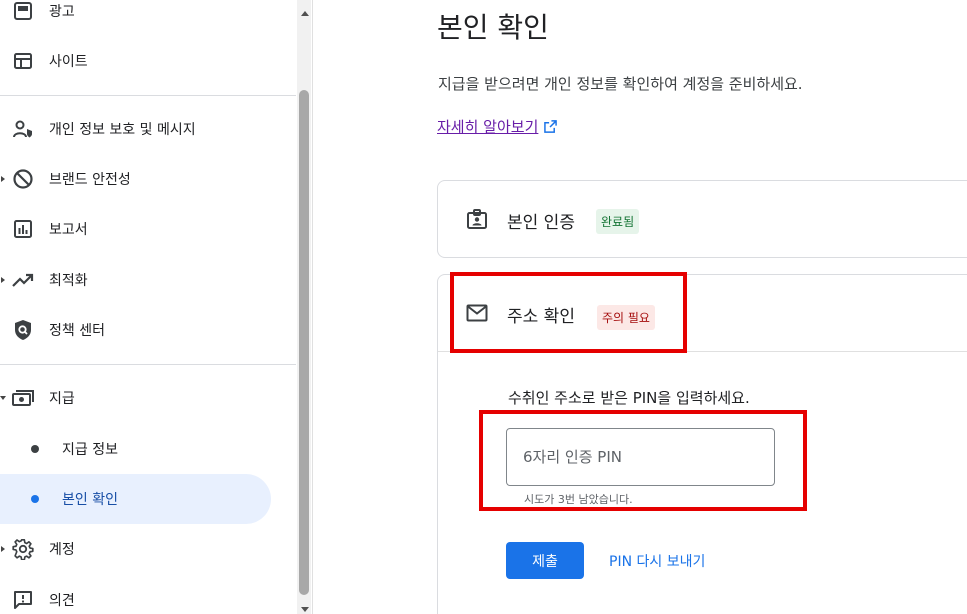 The width and height of the screenshot is (967, 614). I want to click on sidebar-item-label: 브랜드 안전성, so click(90, 180).